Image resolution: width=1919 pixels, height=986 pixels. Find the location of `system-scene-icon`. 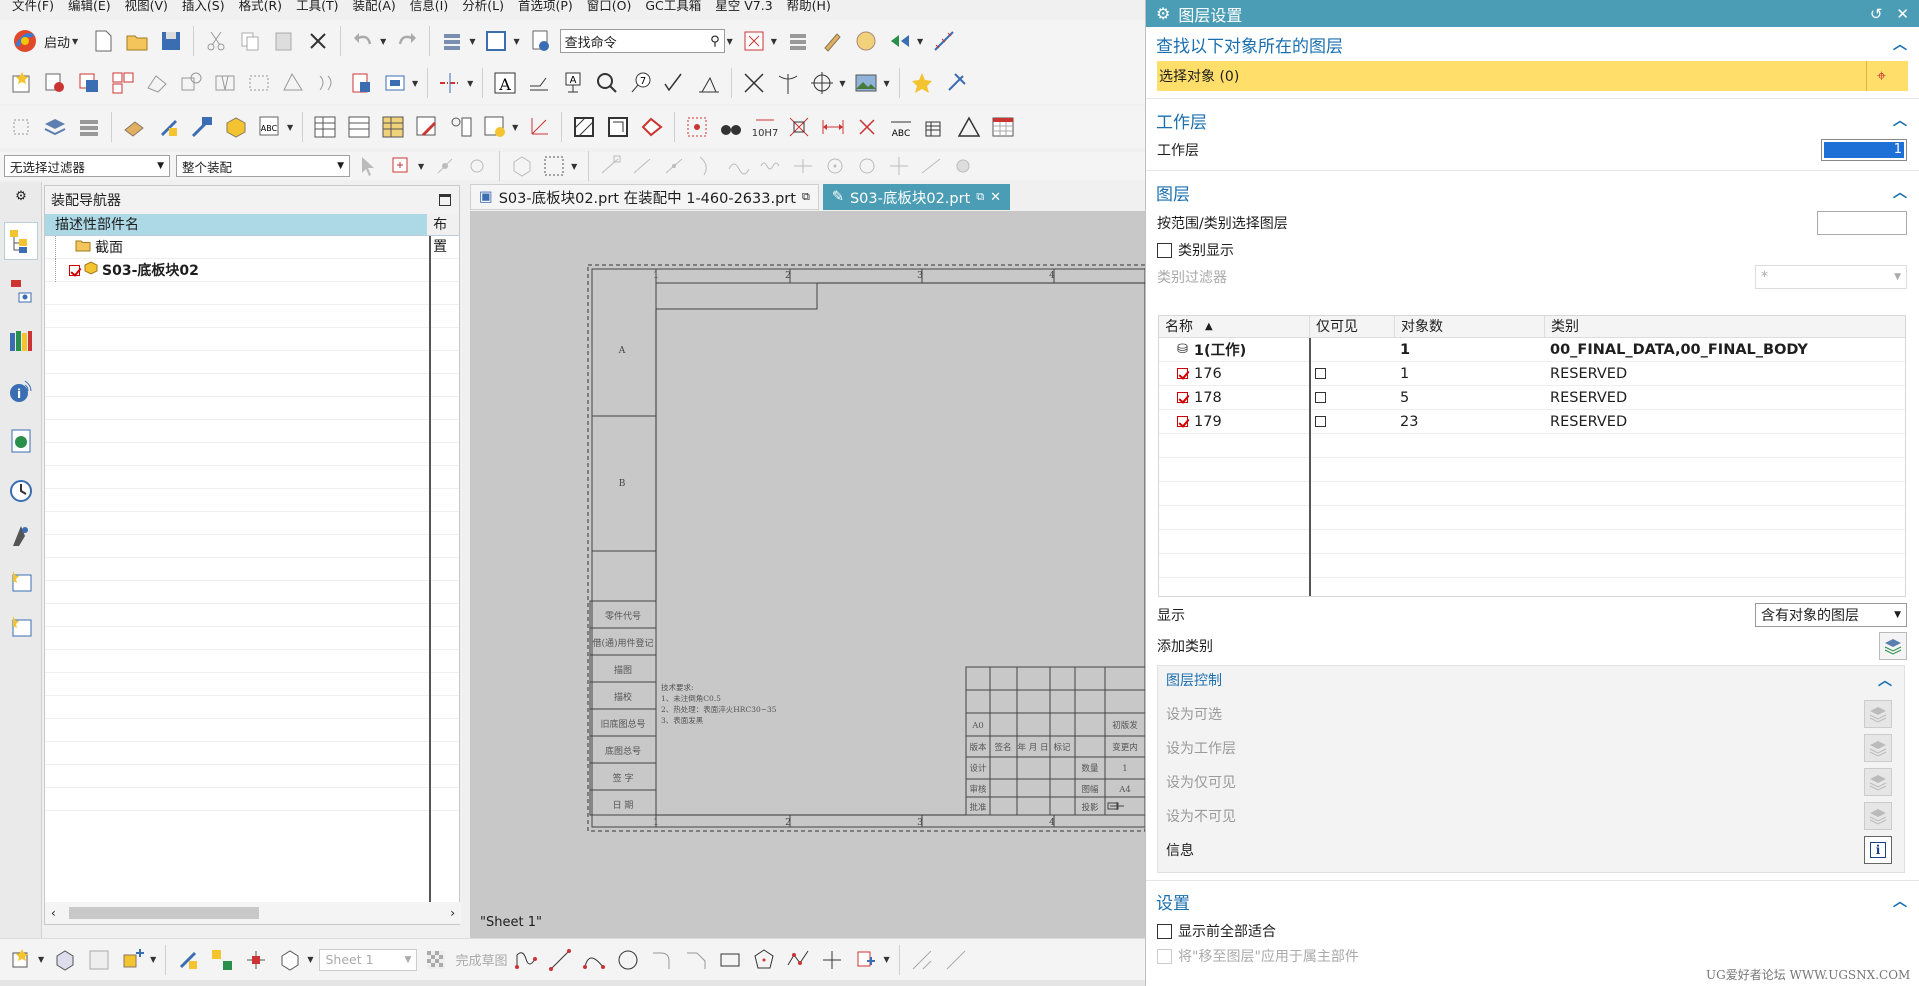

system-scene-icon is located at coordinates (21, 626).